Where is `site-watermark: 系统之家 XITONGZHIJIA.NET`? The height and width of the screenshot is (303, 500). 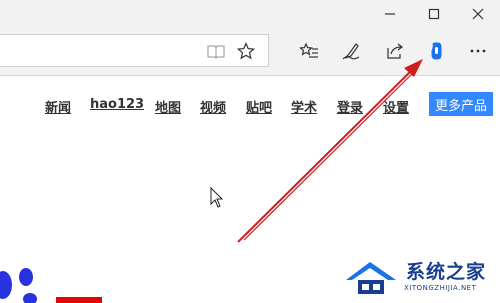
site-watermark: 系统之家 XITONGZHIJIA.NET is located at coordinates (419, 276).